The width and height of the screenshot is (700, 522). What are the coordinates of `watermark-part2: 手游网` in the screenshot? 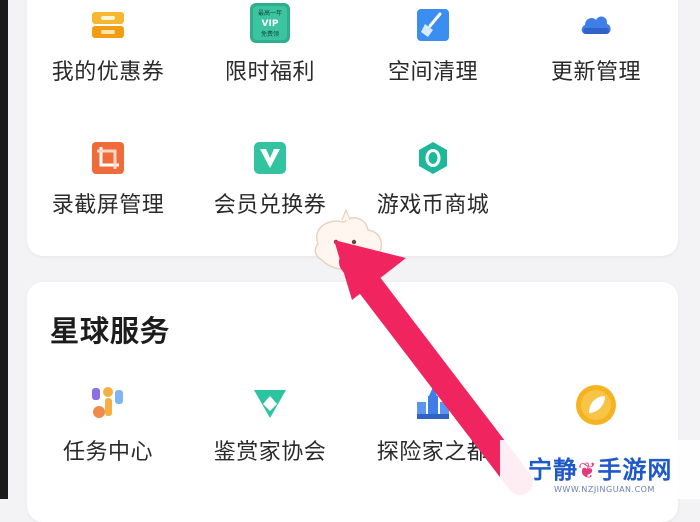 It's located at (635, 470).